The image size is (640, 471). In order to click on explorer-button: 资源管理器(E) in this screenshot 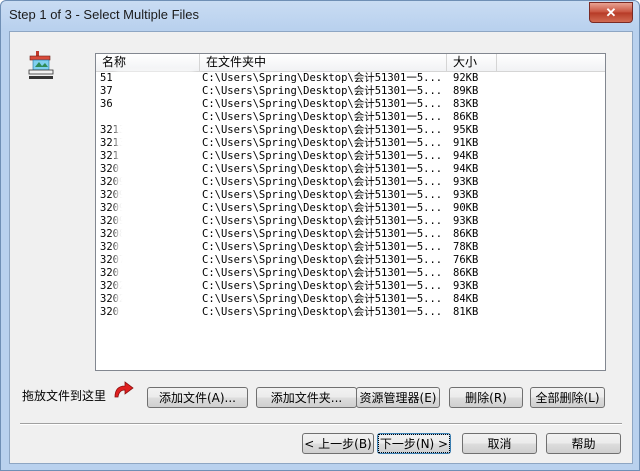, I will do `click(398, 397)`.